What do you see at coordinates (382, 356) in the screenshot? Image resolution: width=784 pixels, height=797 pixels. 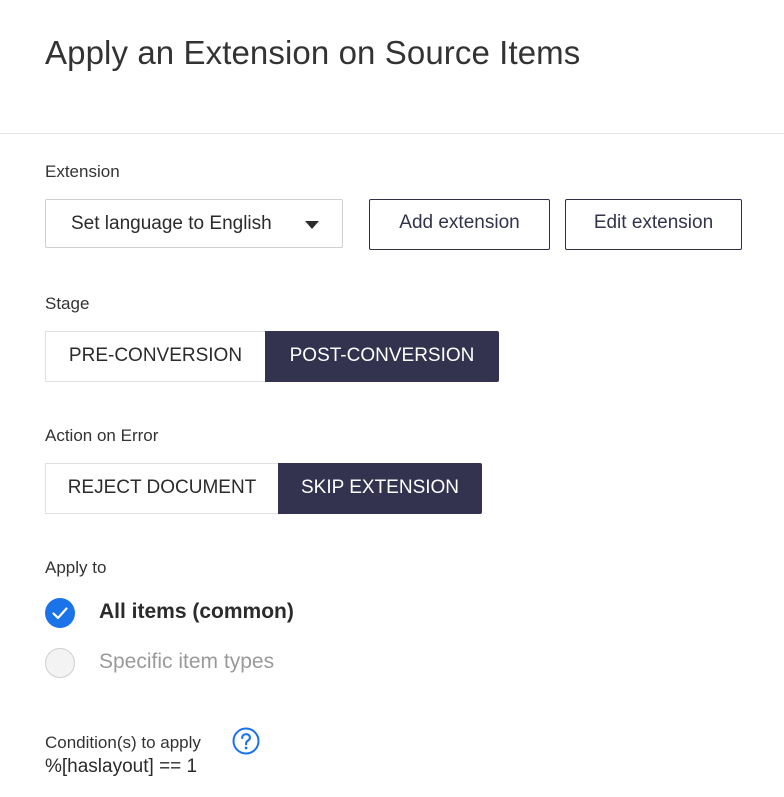 I see `stage-option-post-conversion: POST-CONVERSION` at bounding box center [382, 356].